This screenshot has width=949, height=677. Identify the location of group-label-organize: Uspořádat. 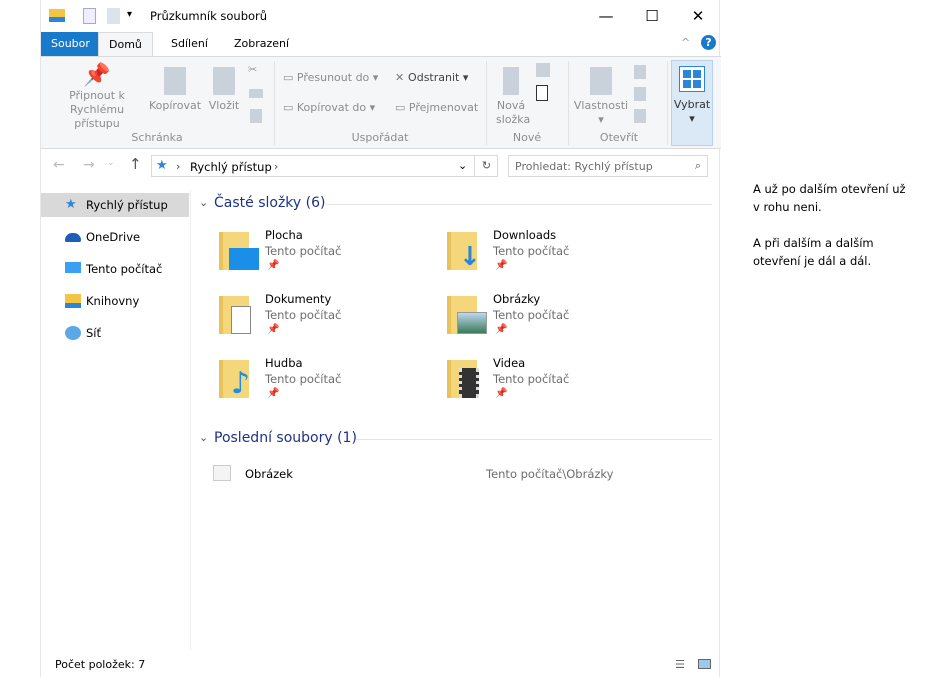
(380, 137).